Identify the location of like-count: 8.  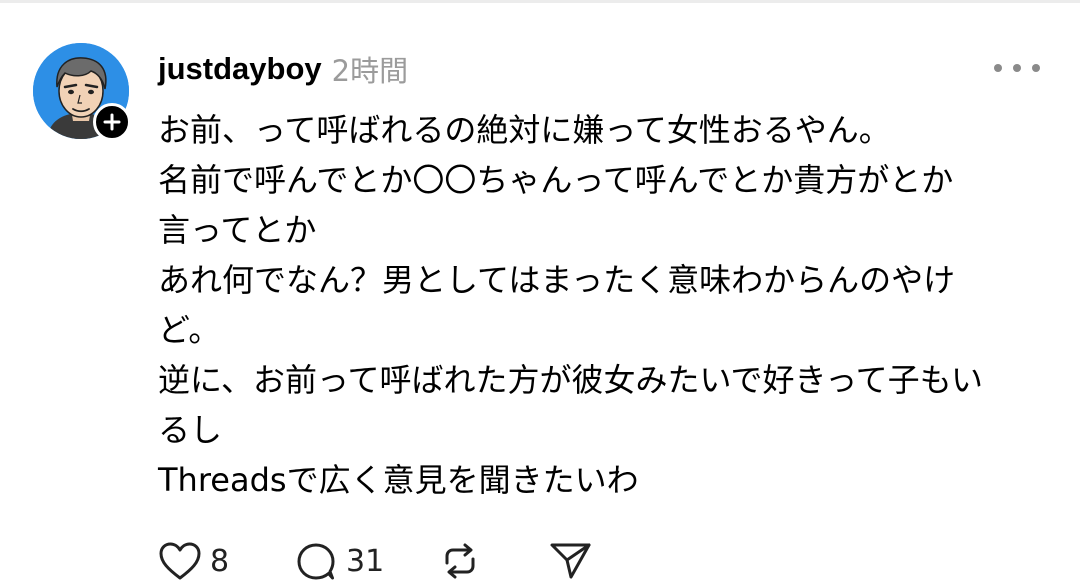
(220, 561).